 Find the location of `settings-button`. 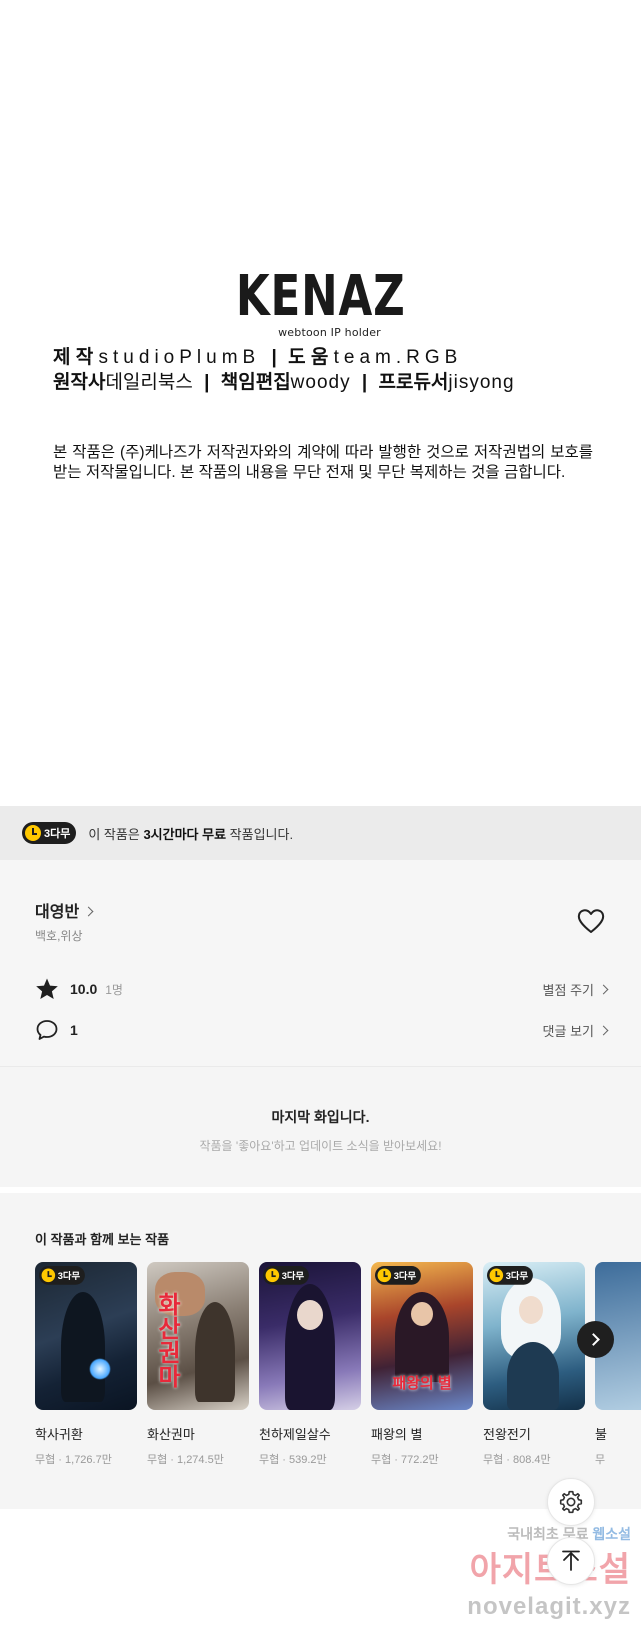

settings-button is located at coordinates (571, 1502).